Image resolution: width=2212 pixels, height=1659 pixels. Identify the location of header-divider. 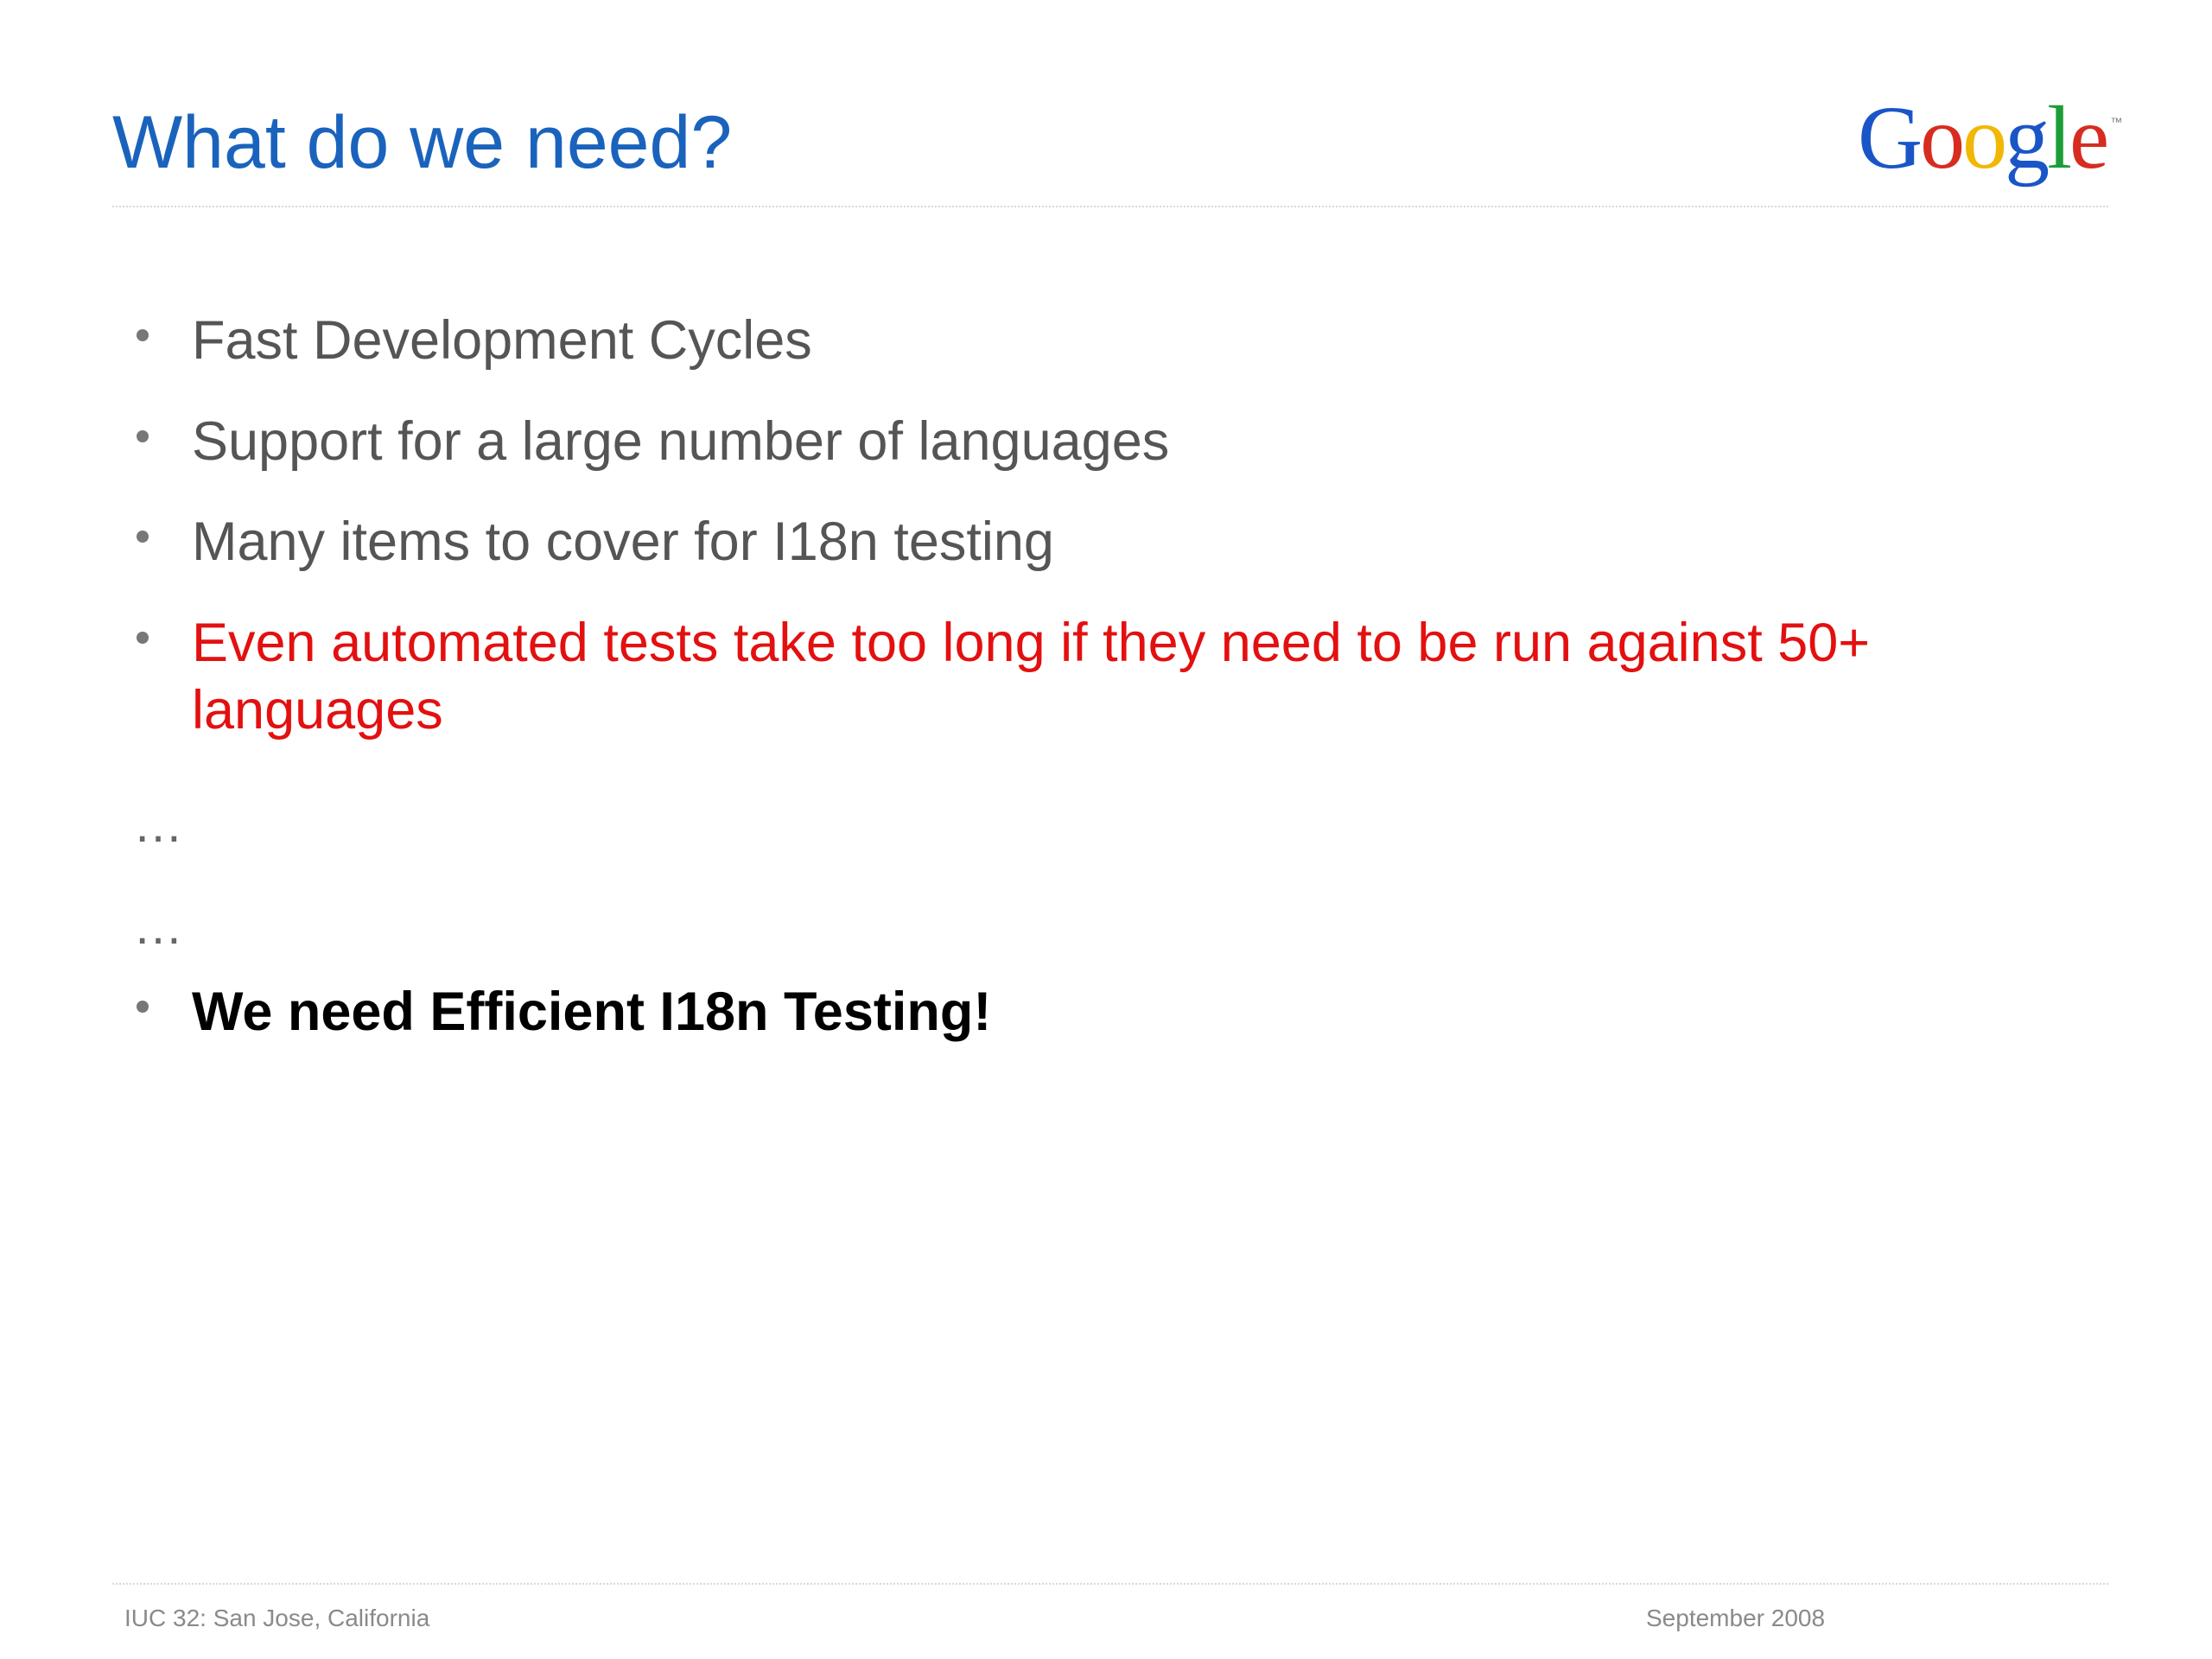
(1110, 206).